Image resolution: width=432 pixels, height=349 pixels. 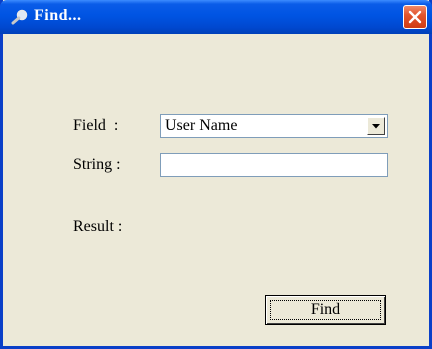 I want to click on string-input, so click(x=274, y=165).